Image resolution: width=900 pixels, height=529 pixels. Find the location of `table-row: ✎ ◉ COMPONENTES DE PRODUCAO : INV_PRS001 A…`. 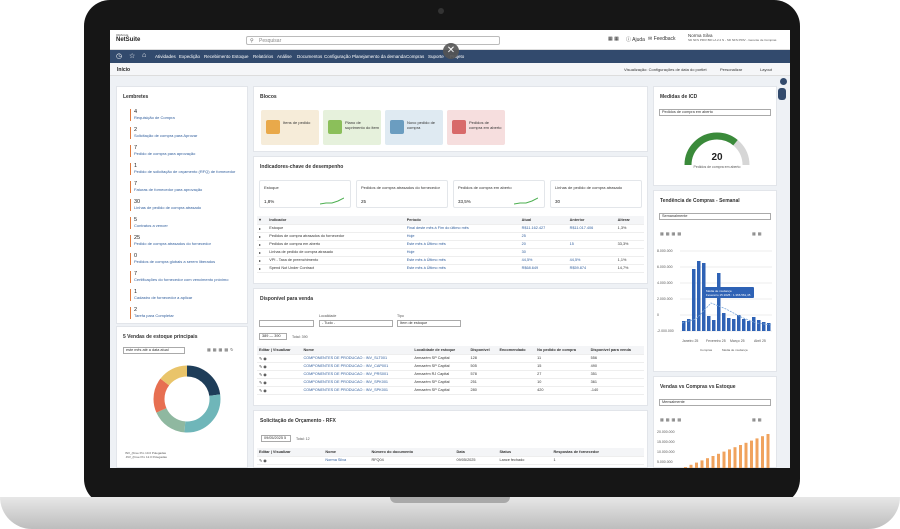

table-row: ✎ ◉ COMPONENTES DE PRODUCAO : INV_PRS001 A… is located at coordinates (450, 374).